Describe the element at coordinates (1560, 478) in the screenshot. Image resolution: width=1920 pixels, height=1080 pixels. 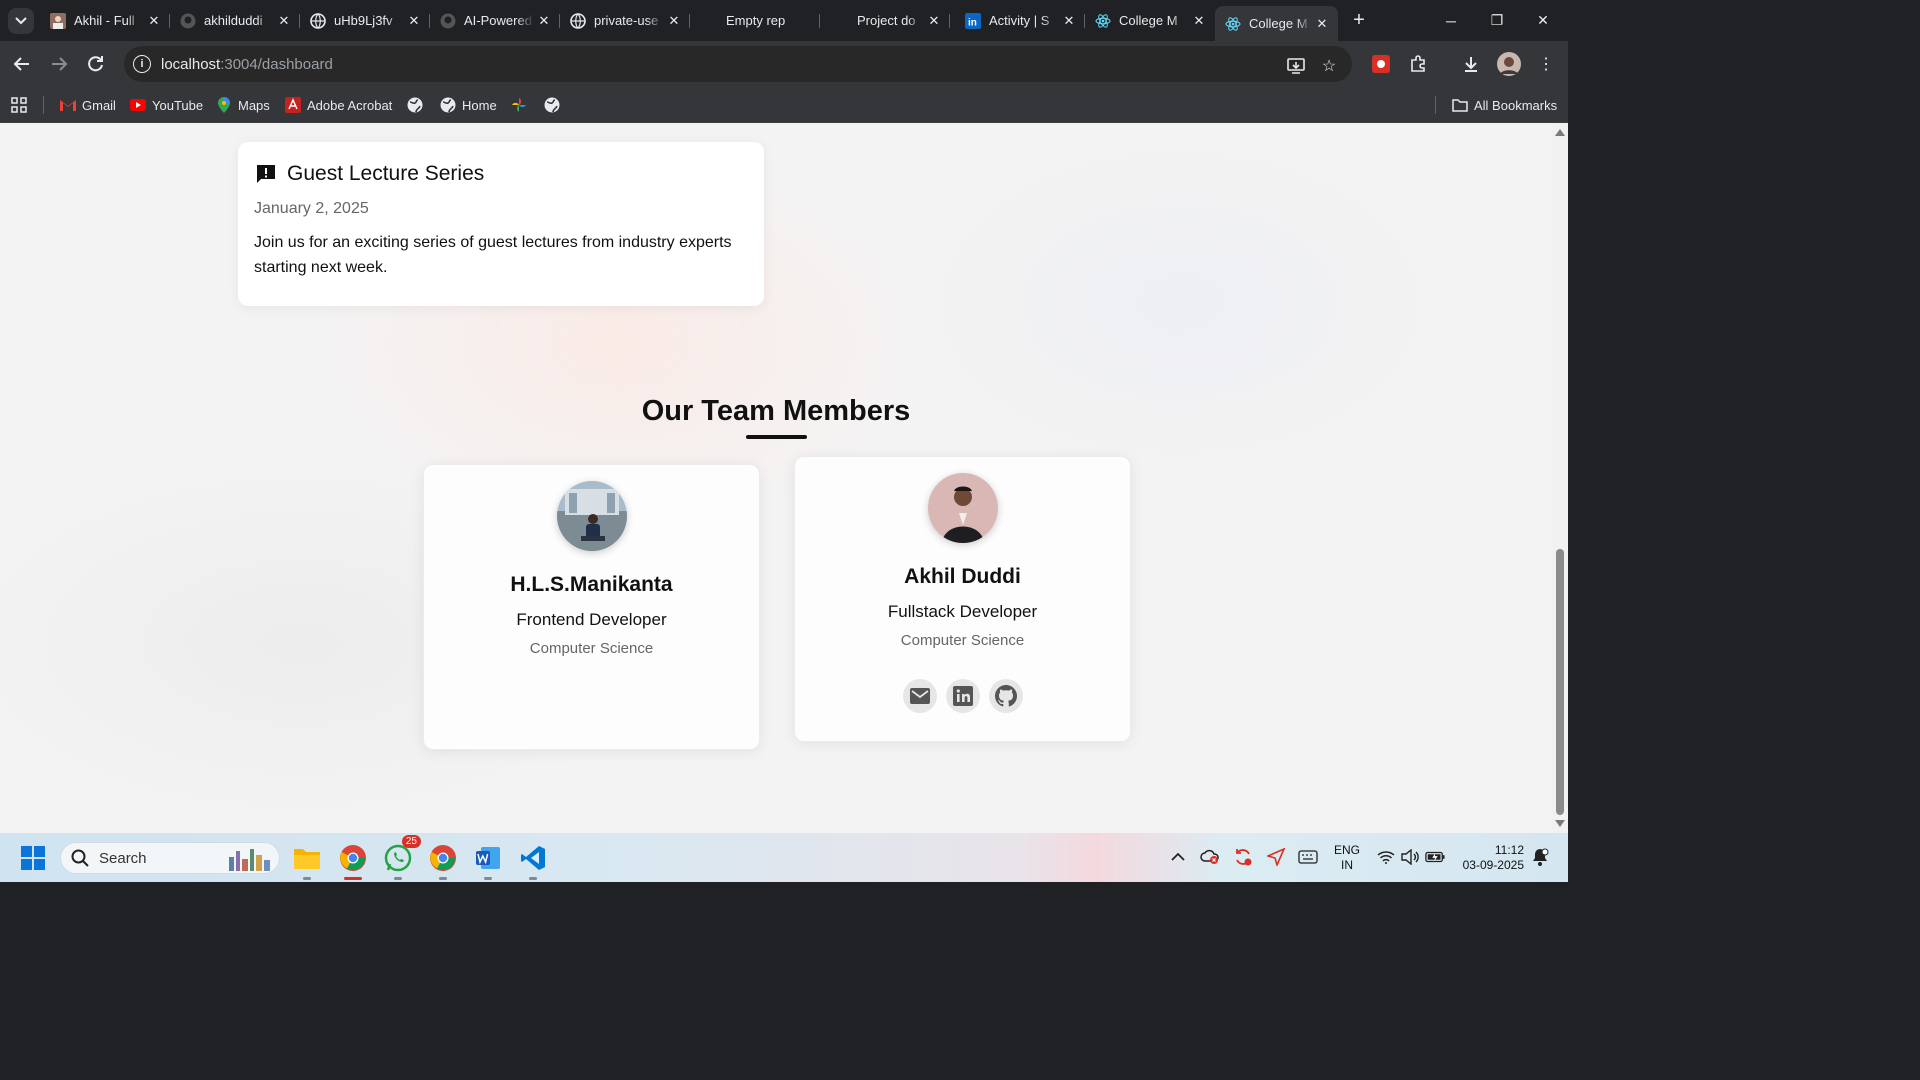
I see `page-scrollbar` at that location.